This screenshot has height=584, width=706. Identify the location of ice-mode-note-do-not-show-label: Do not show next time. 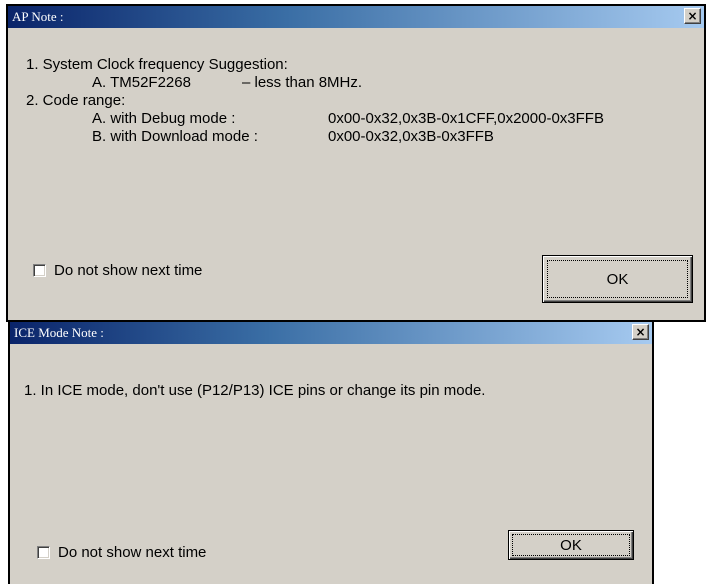
(132, 552).